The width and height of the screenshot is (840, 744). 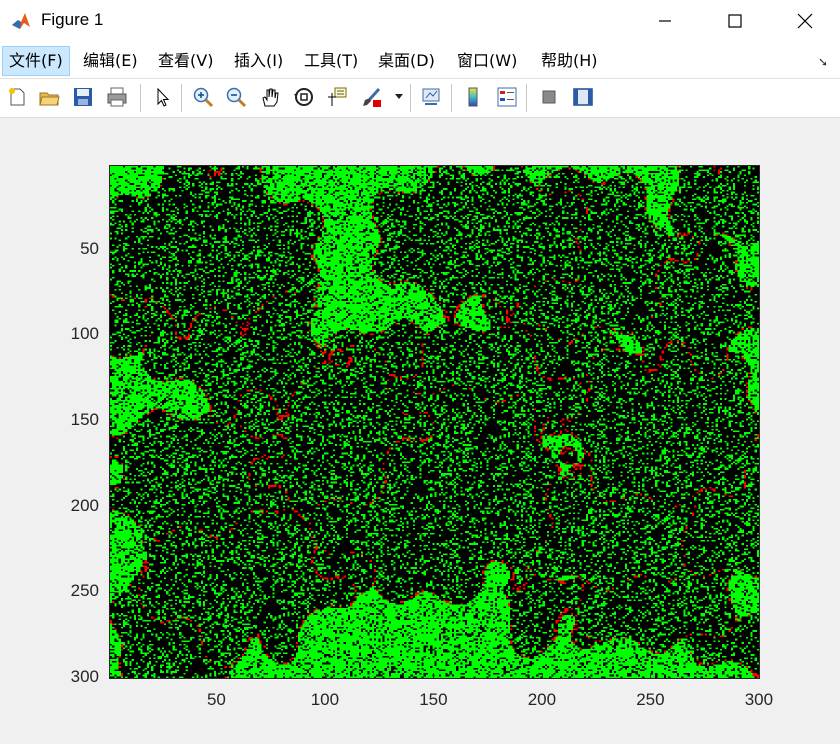 What do you see at coordinates (823, 62) in the screenshot?
I see `dock-arrow-icon: ➘` at bounding box center [823, 62].